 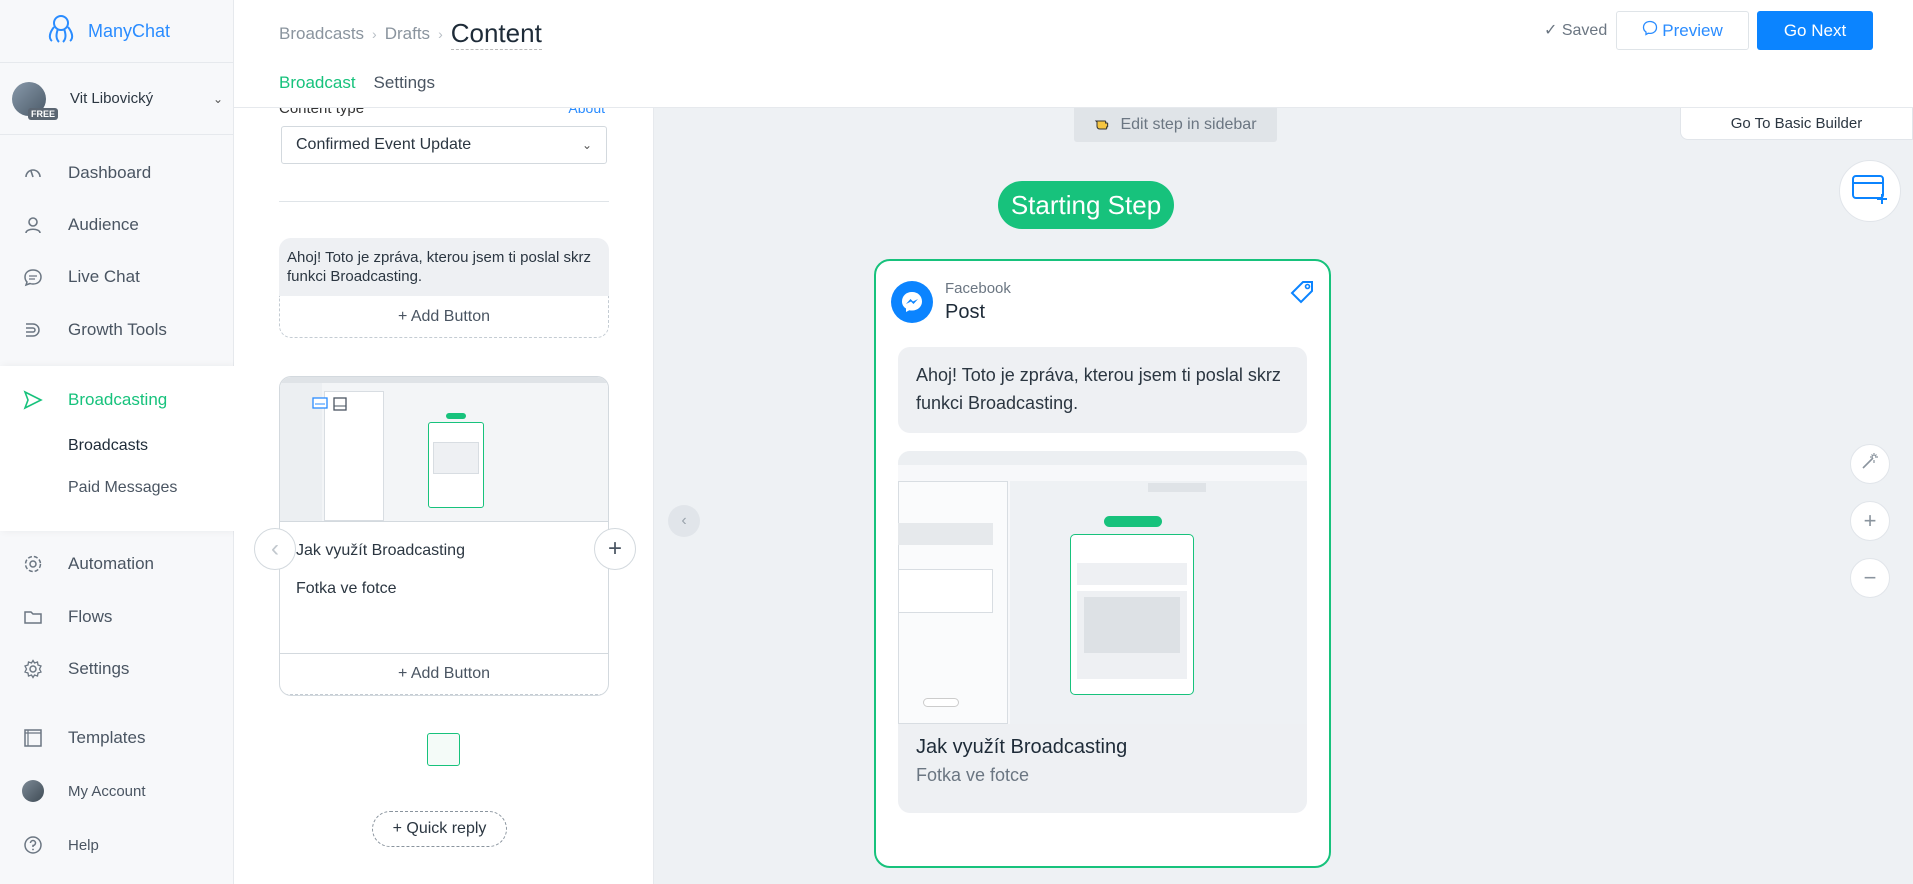 What do you see at coordinates (1086, 205) in the screenshot?
I see `starting-step-label: Starting Step` at bounding box center [1086, 205].